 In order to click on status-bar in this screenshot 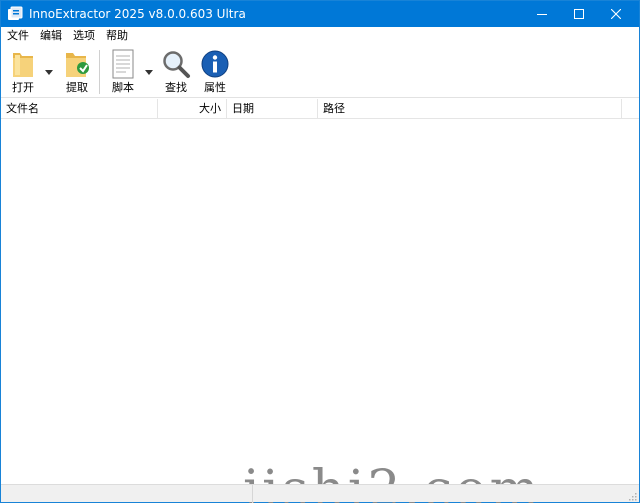, I will do `click(320, 493)`.